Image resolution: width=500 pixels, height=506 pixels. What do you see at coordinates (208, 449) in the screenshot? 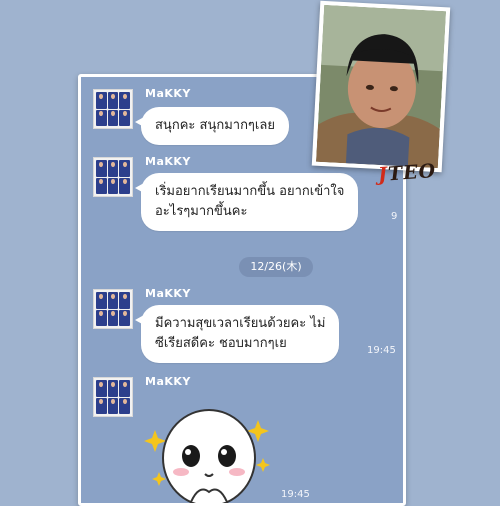
I see `moon-sticker` at bounding box center [208, 449].